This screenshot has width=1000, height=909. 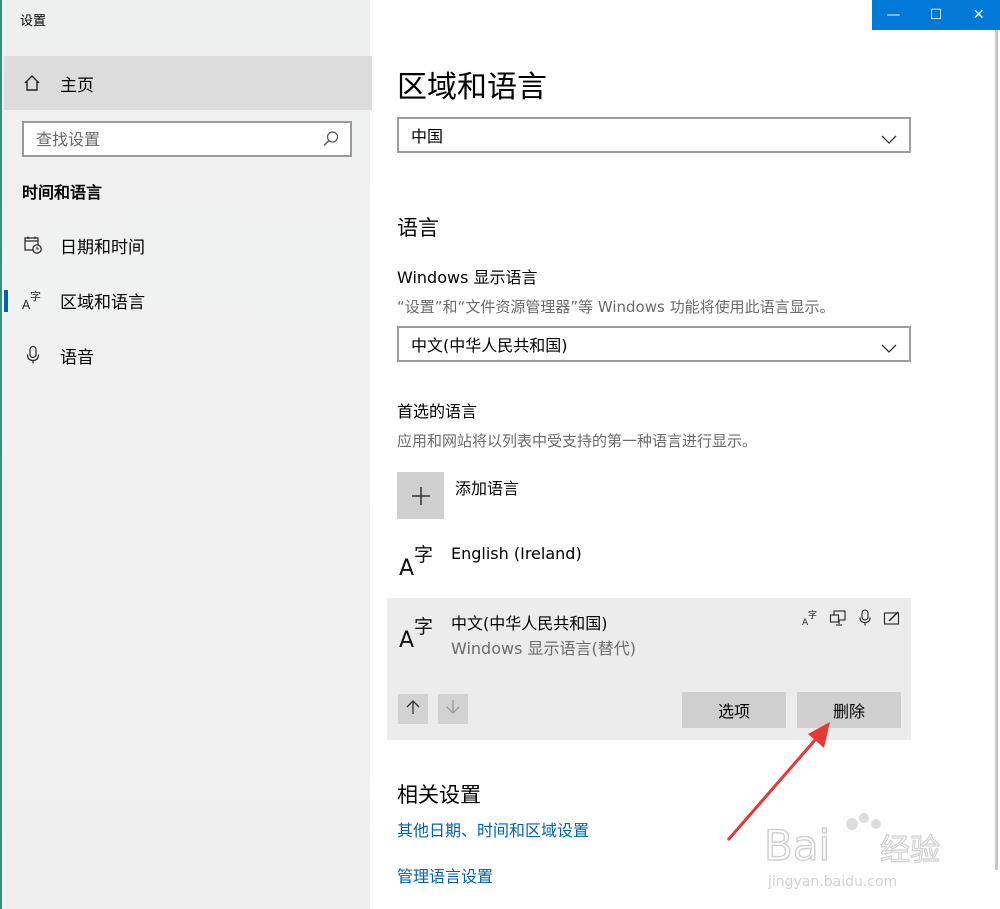 I want to click on plus-icon, so click(x=420, y=495).